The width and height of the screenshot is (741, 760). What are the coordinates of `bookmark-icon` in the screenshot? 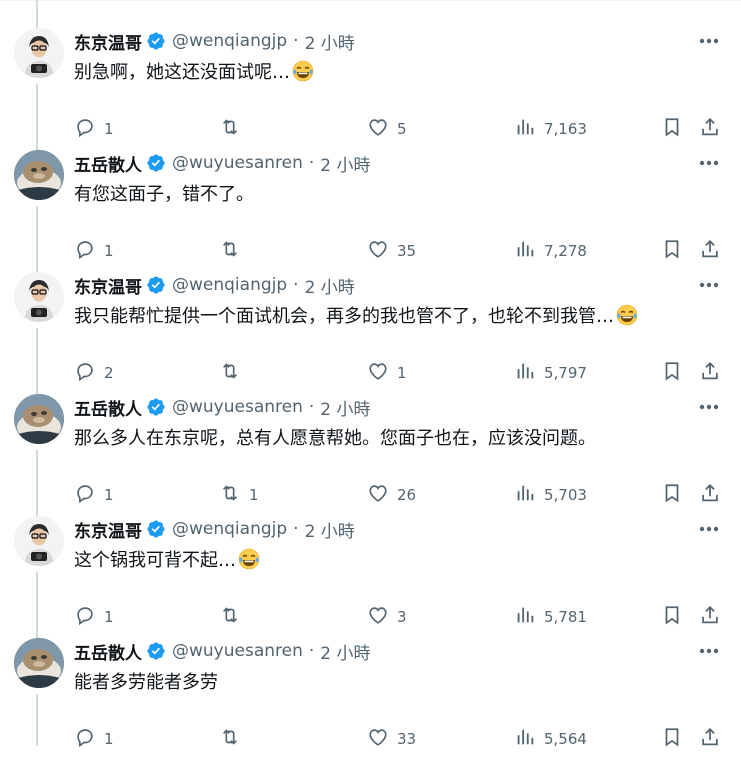 It's located at (672, 373).